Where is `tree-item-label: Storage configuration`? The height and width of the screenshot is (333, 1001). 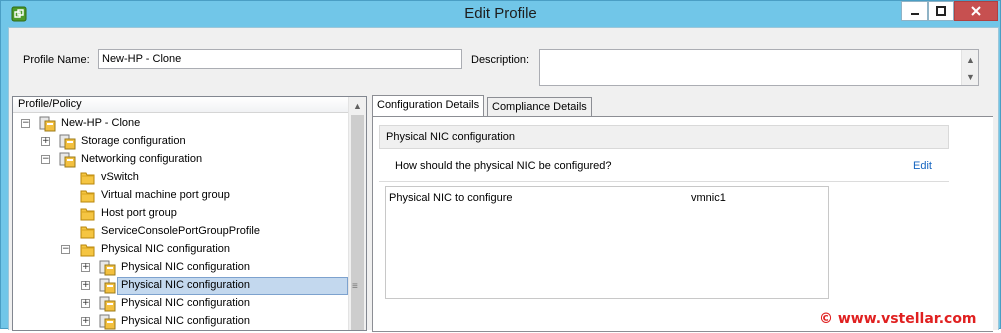
tree-item-label: Storage configuration is located at coordinates (133, 141).